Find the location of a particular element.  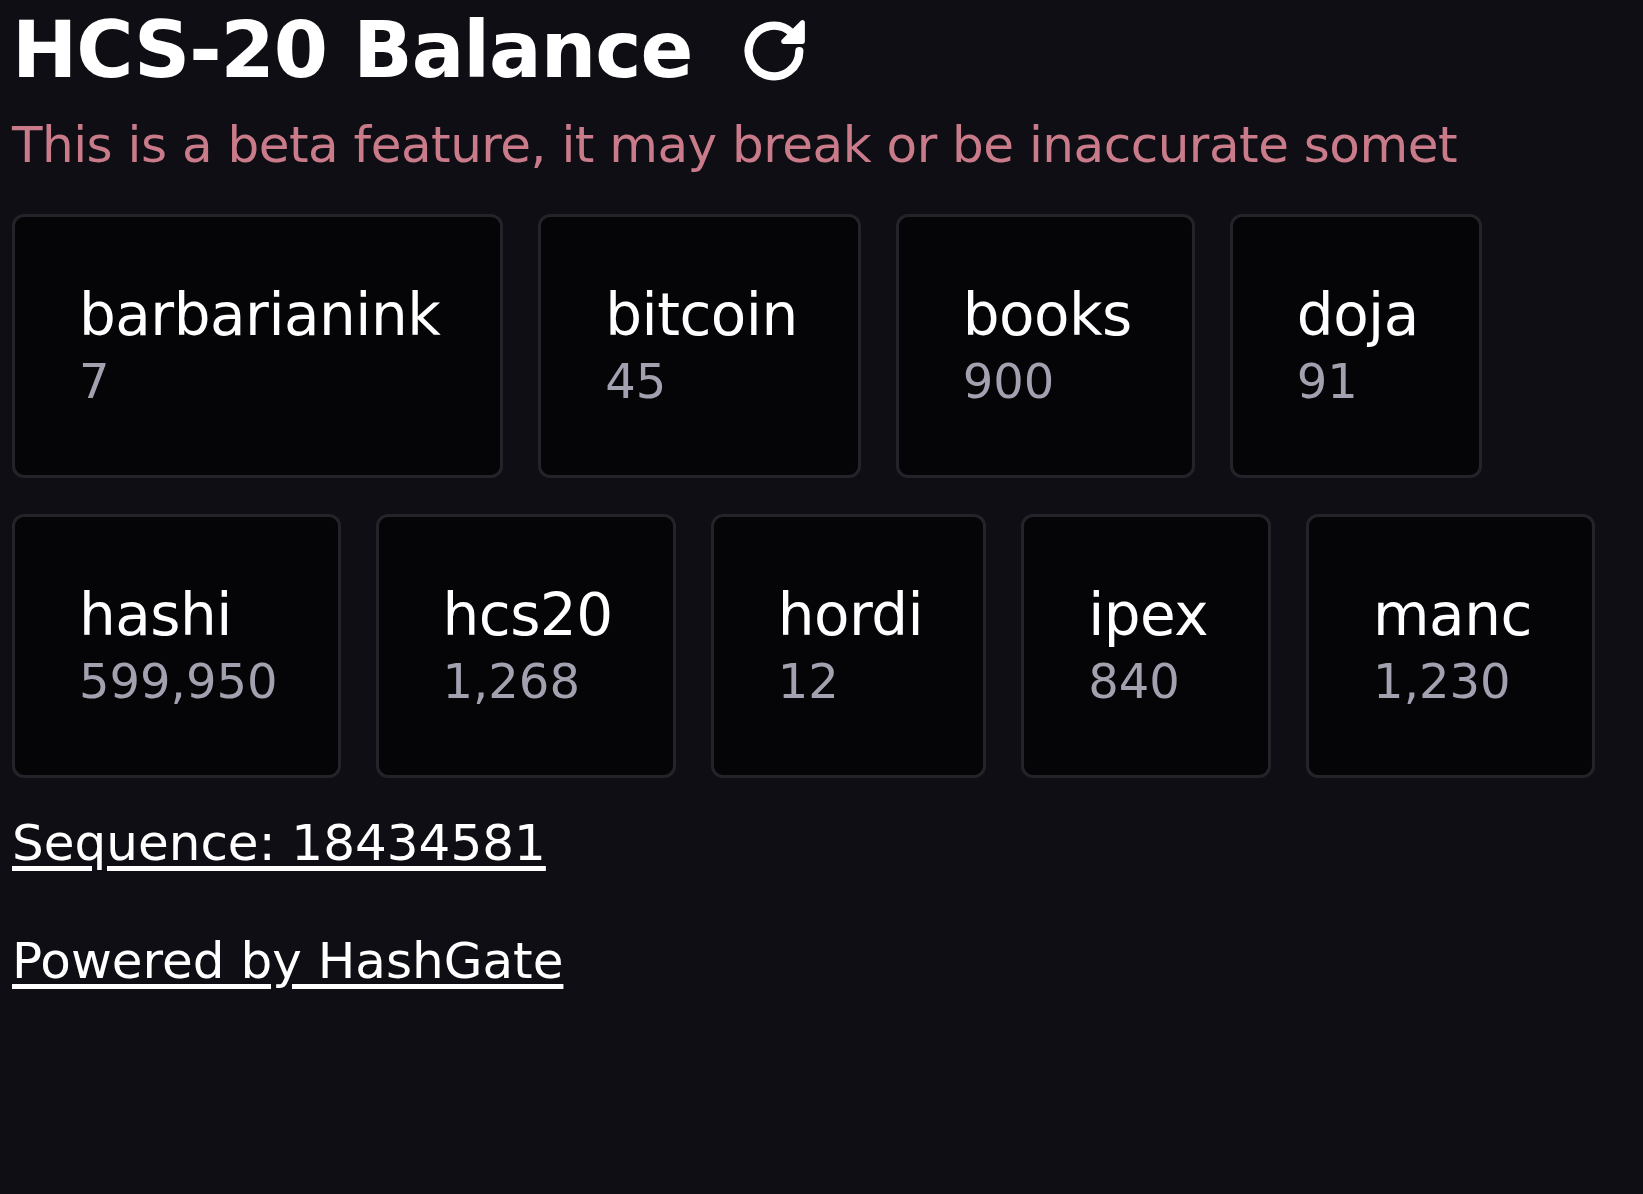

token-name: barbarianink is located at coordinates (260, 315).